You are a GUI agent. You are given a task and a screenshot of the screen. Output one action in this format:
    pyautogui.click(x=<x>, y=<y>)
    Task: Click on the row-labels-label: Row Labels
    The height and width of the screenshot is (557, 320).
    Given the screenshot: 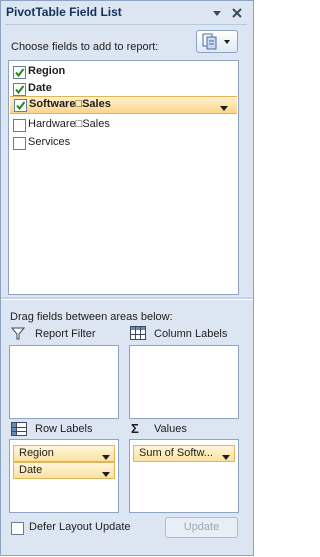 What is the action you would take?
    pyautogui.click(x=64, y=429)
    